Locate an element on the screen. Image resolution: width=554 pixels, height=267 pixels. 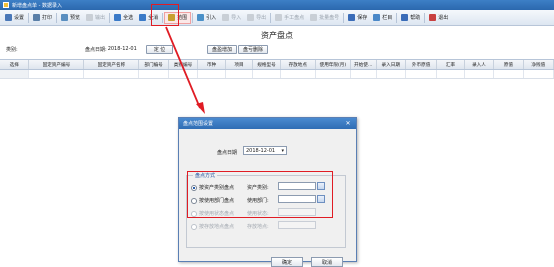
dialog-titlebar: 盘点范围设置 ✕ is located at coordinates (267, 123).